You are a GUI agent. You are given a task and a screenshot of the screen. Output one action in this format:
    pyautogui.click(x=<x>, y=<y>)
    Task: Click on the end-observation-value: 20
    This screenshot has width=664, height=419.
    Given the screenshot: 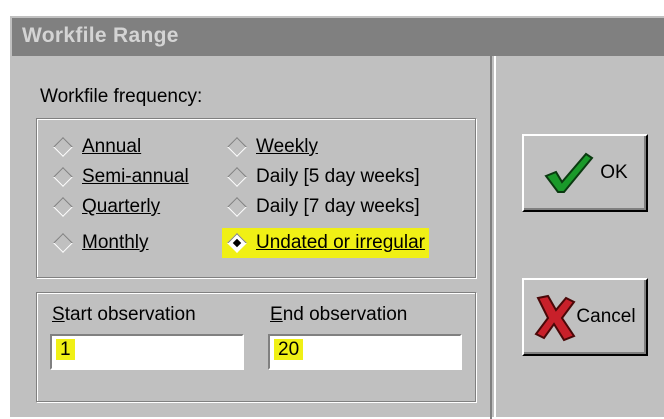 What is the action you would take?
    pyautogui.click(x=289, y=349)
    